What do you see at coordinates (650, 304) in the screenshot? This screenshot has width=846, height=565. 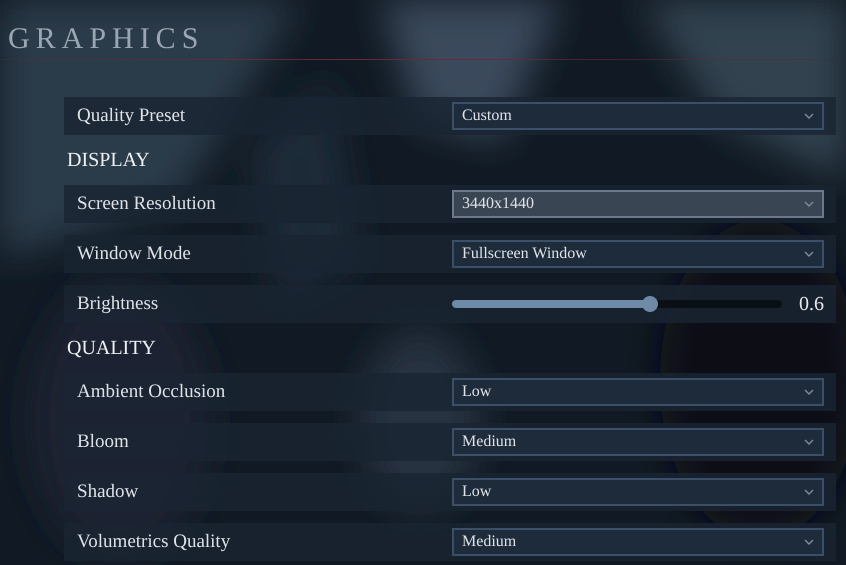 I see `slider-thumb` at bounding box center [650, 304].